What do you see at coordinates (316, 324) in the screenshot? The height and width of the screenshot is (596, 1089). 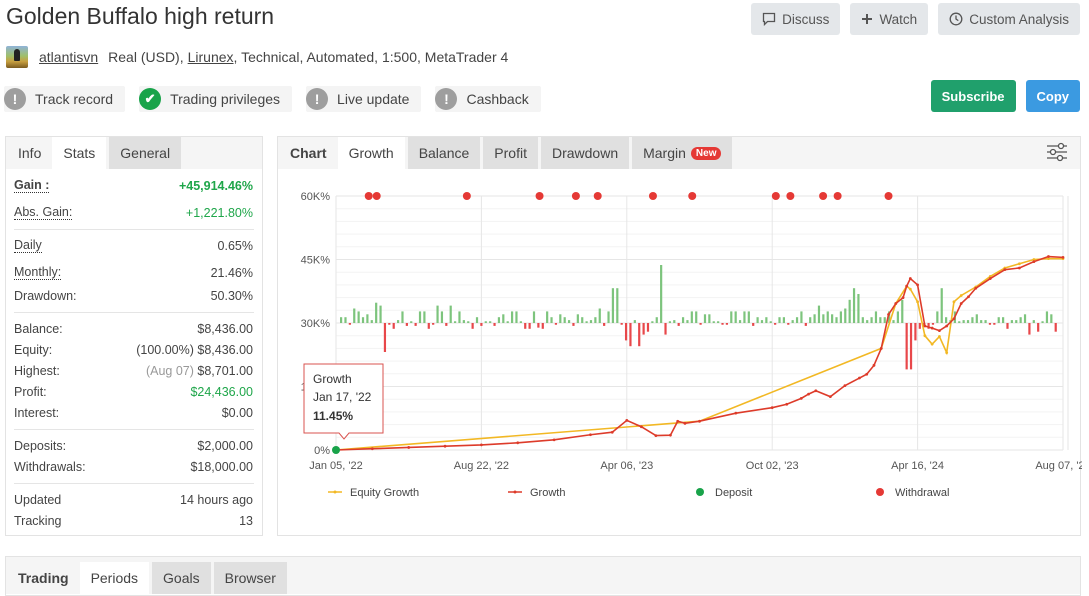 I see `y-tick-label: 30K%` at bounding box center [316, 324].